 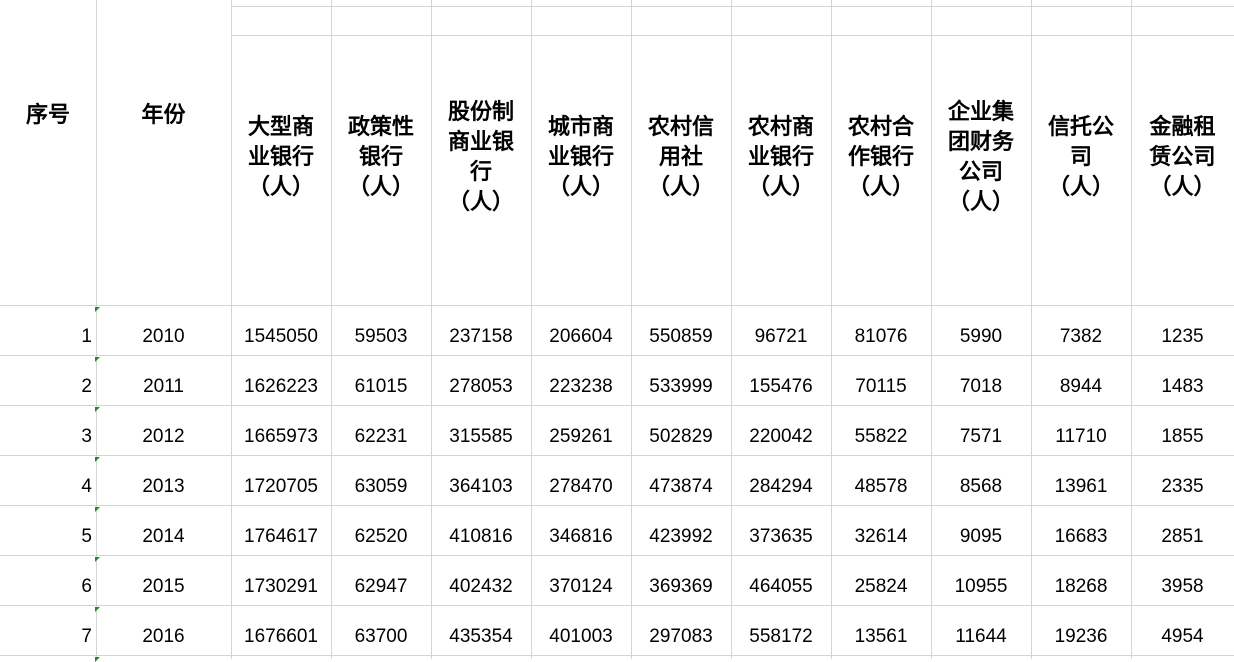 What do you see at coordinates (481, 386) in the screenshot?
I see `cell-value: 278053` at bounding box center [481, 386].